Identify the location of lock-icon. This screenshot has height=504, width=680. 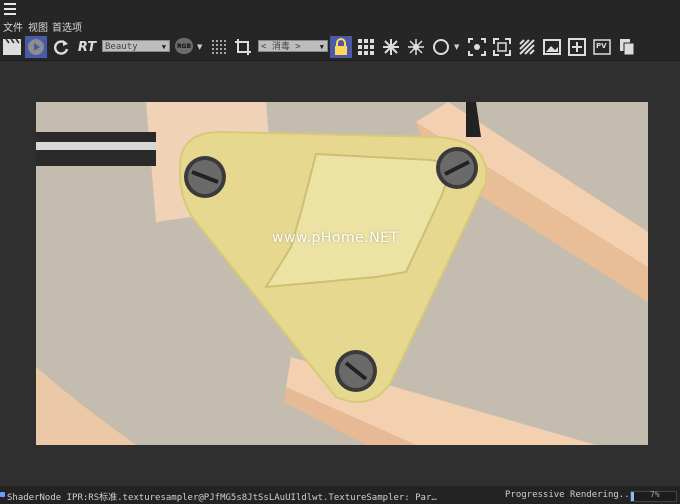
(341, 47).